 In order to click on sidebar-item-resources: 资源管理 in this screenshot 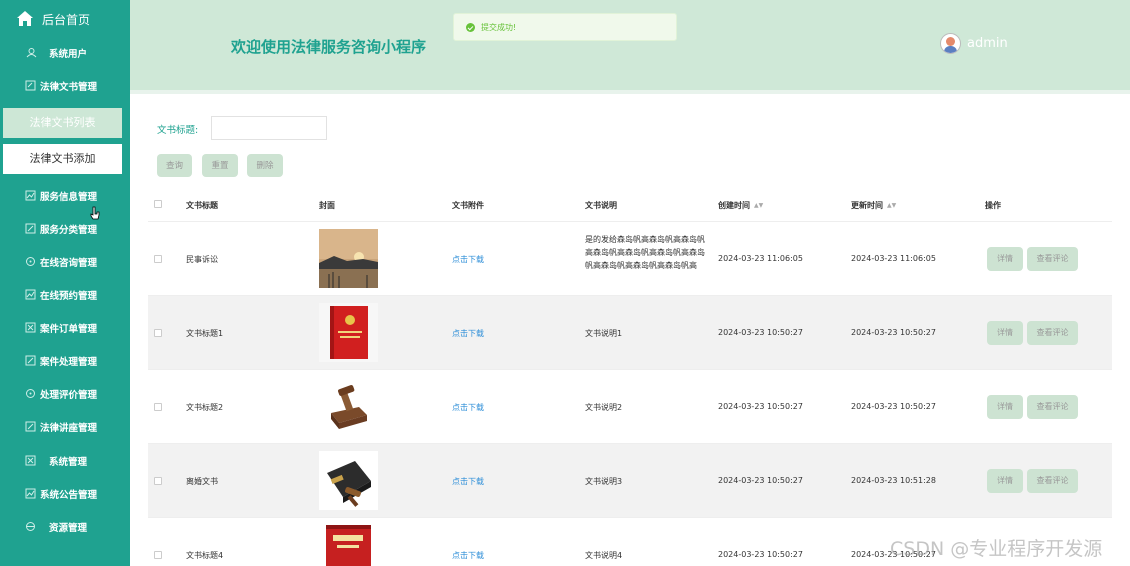, I will do `click(65, 527)`.